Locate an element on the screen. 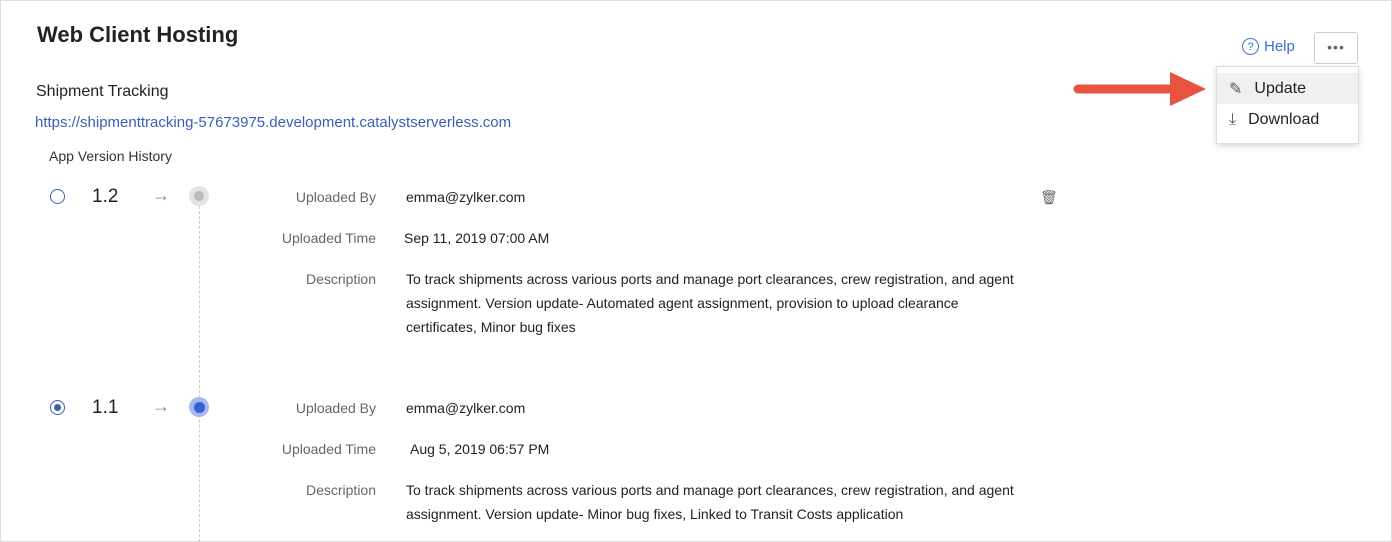 The width and height of the screenshot is (1392, 542). section-title: App Version History is located at coordinates (110, 156).